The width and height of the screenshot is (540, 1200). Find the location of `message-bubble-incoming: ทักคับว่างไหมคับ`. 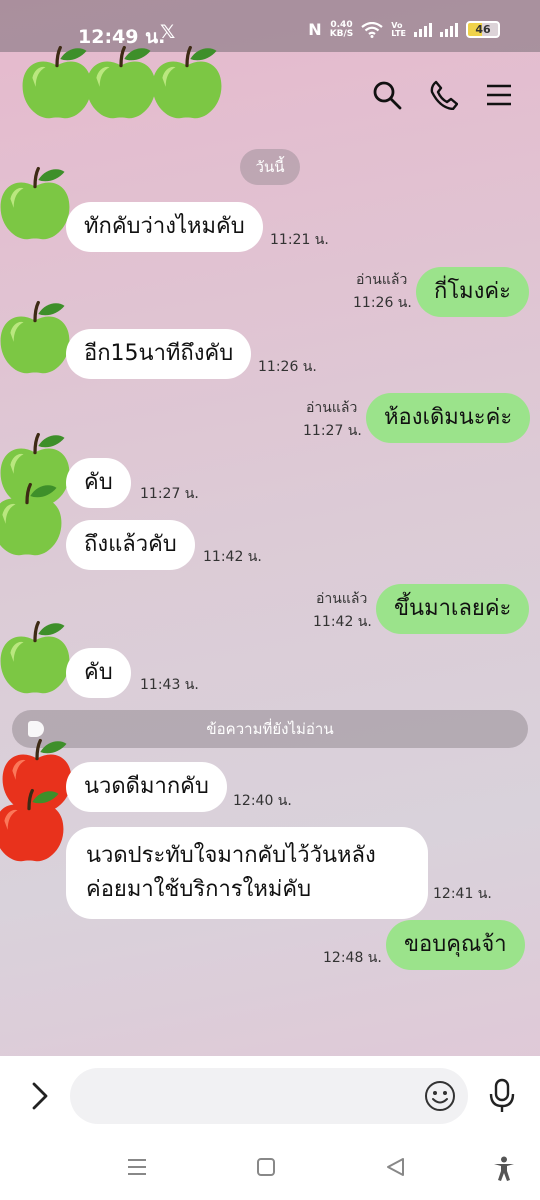

message-bubble-incoming: ทักคับว่างไหมคับ is located at coordinates (164, 227).